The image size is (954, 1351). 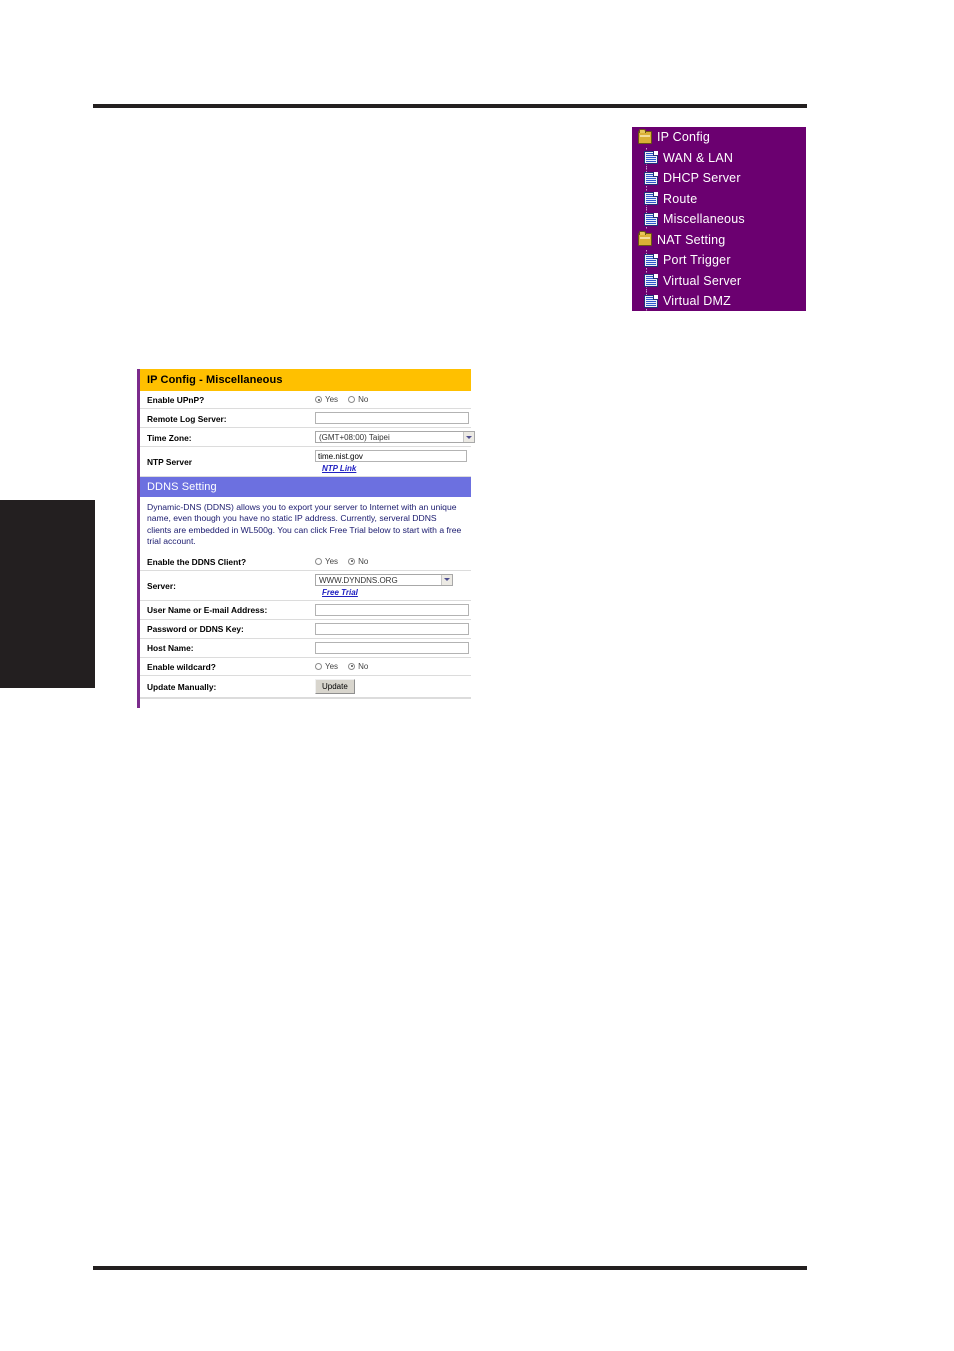 I want to click on row-ntp-server: NTP Server time.nist.gov NTP Link, so click(x=305, y=462).